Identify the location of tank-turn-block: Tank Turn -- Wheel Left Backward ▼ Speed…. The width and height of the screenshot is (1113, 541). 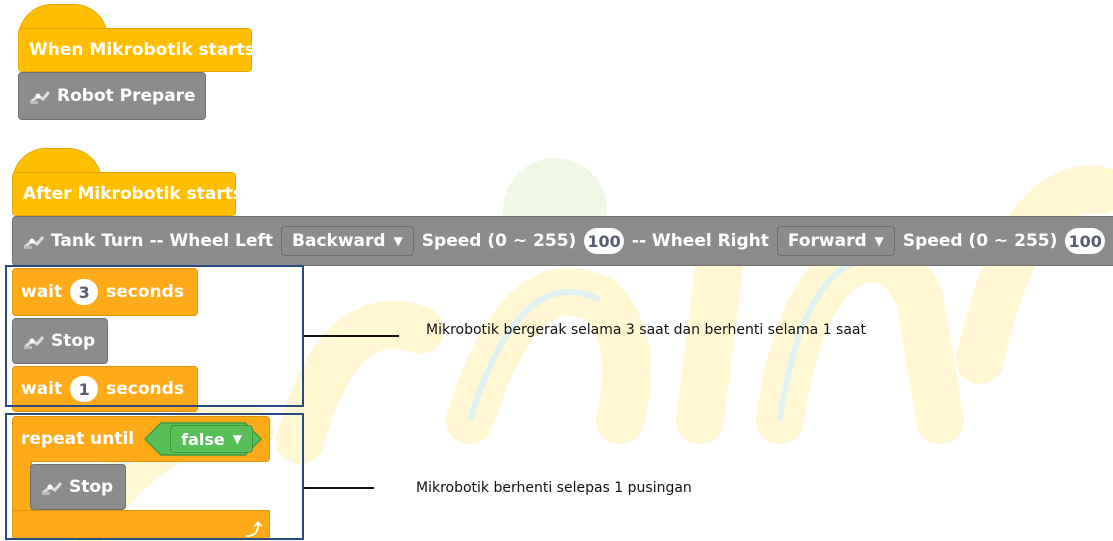
(562, 241).